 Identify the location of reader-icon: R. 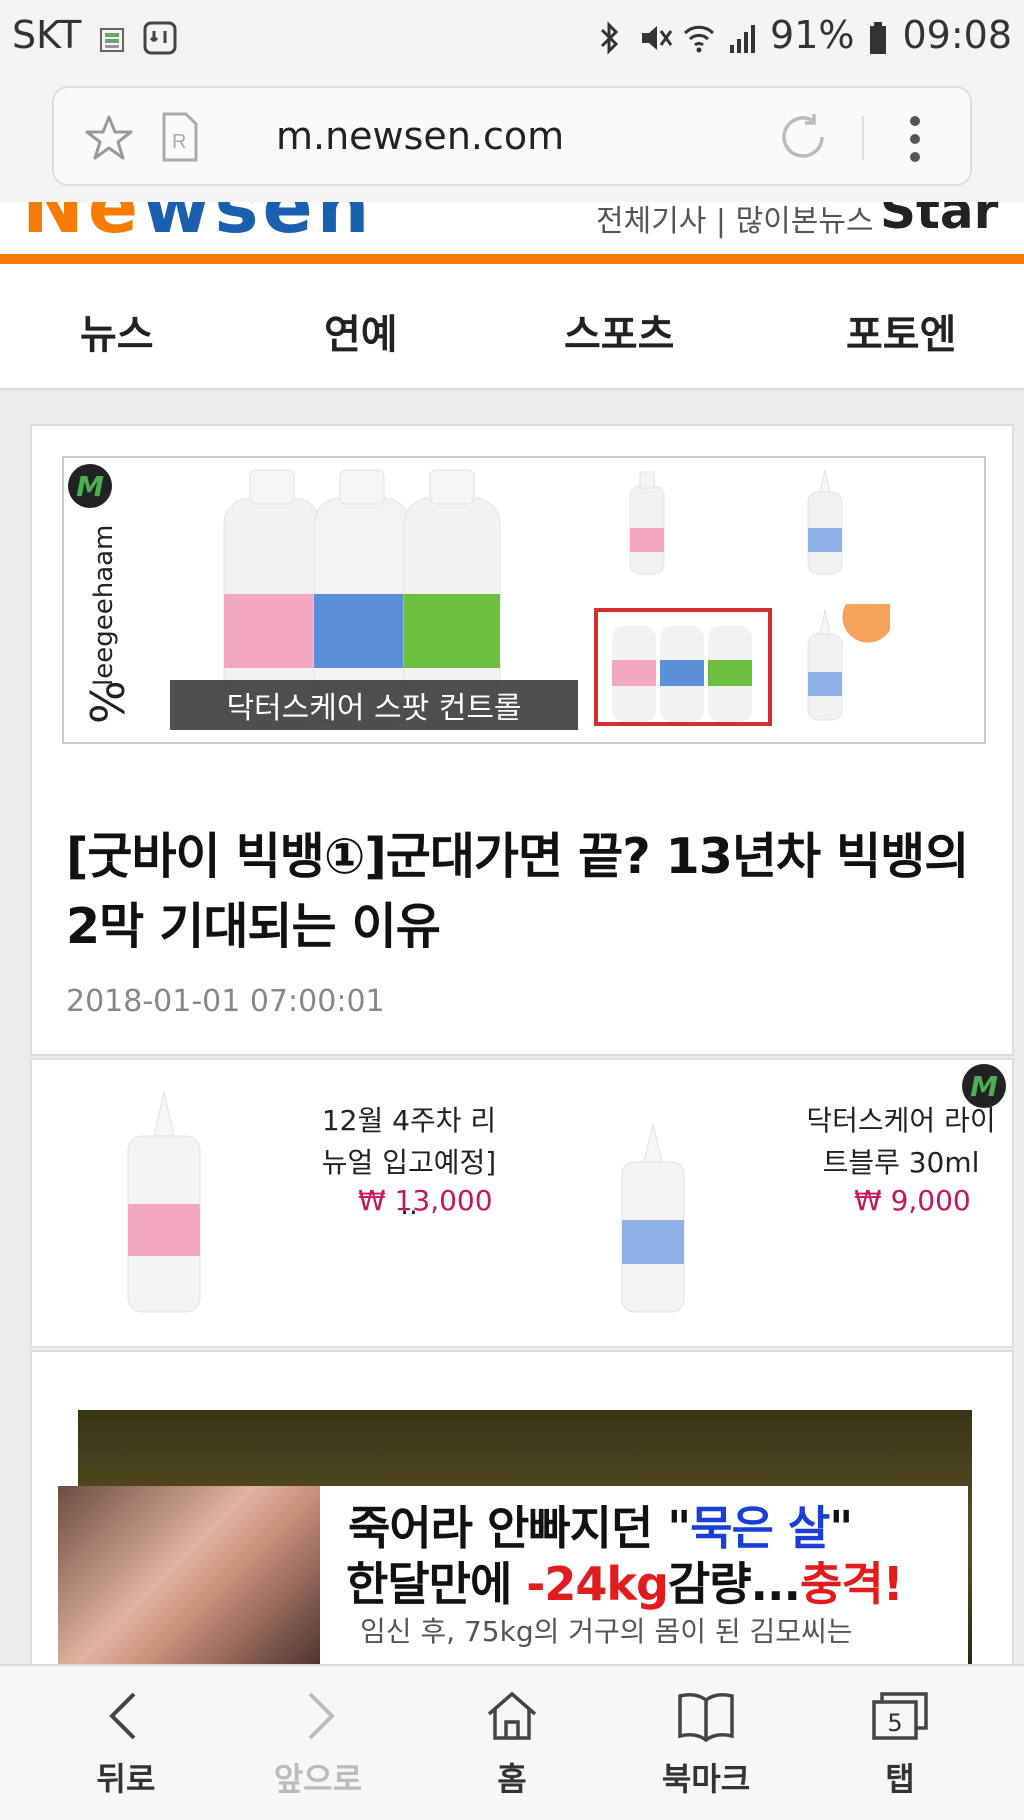
(180, 139).